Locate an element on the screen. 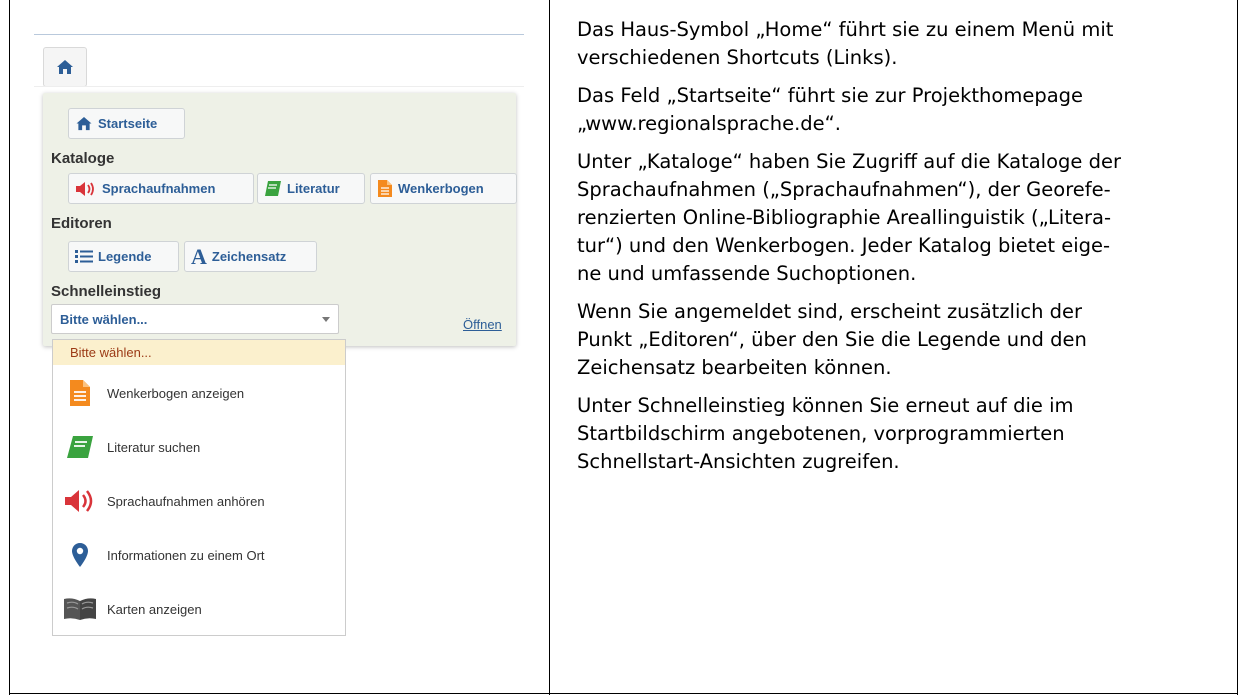 The width and height of the screenshot is (1245, 695). sprachaufnahmen-label: Sprachaufnahmen is located at coordinates (159, 188).